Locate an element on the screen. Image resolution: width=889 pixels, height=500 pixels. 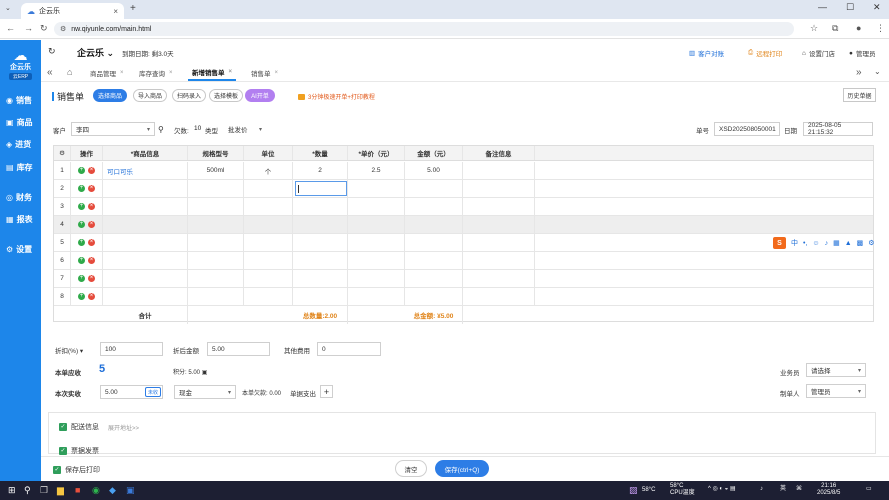
maximize-icon: ☐ is located at coordinates (850, 7).